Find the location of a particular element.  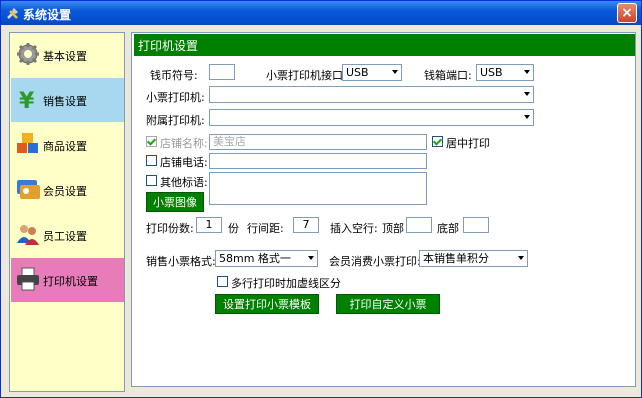

copies-input: 1 is located at coordinates (209, 225).